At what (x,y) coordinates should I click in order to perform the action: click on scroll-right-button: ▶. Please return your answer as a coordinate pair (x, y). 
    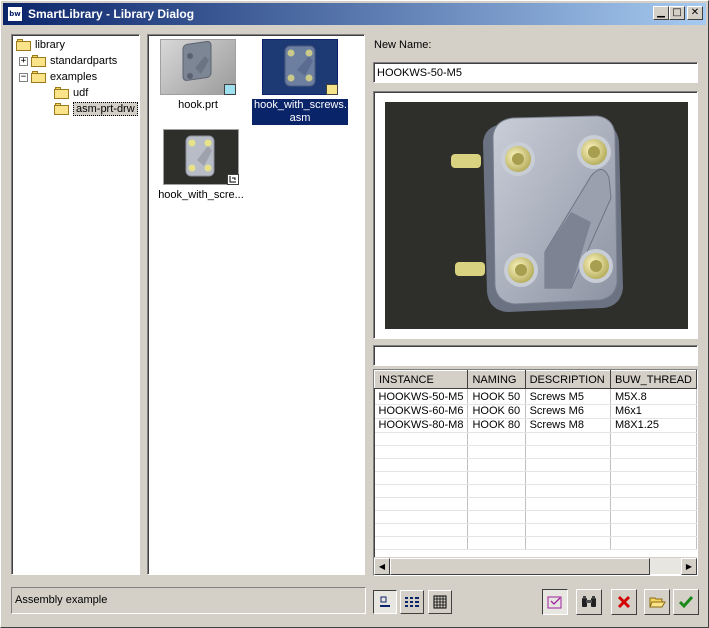
    Looking at the image, I should click on (689, 566).